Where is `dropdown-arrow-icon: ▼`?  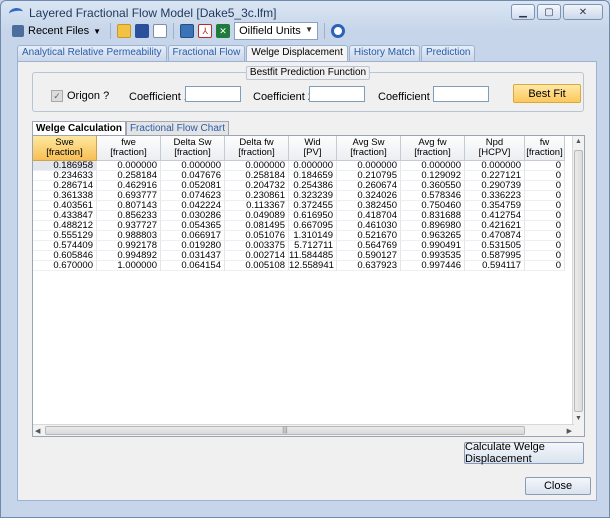
dropdown-arrow-icon: ▼ is located at coordinates (97, 31).